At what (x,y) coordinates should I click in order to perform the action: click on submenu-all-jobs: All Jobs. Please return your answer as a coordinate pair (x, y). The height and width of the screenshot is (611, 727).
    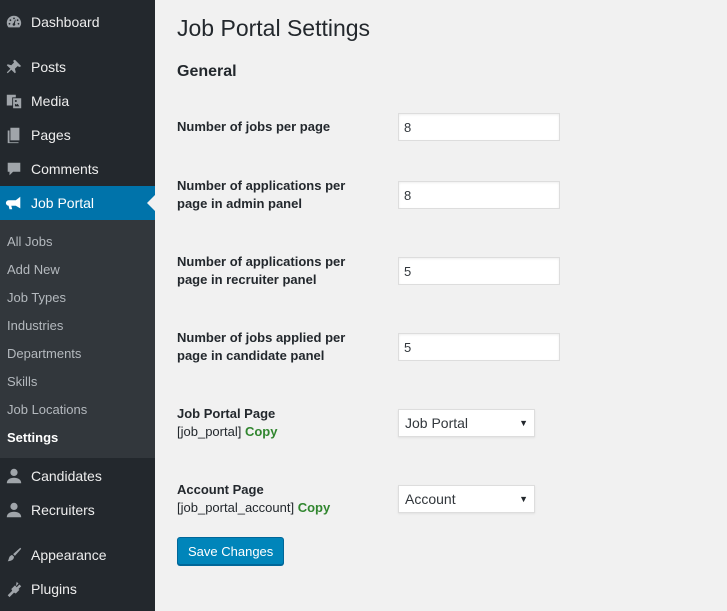
    Looking at the image, I should click on (30, 241).